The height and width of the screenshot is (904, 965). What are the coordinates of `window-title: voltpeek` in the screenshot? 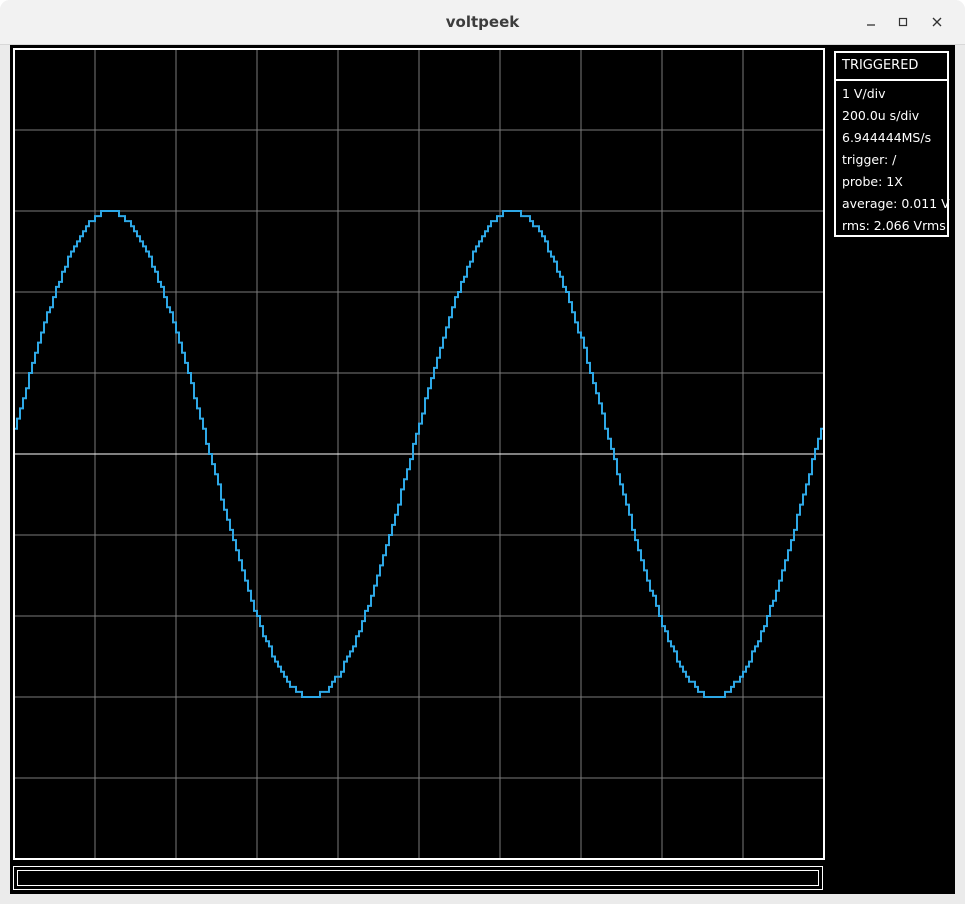 It's located at (482, 22).